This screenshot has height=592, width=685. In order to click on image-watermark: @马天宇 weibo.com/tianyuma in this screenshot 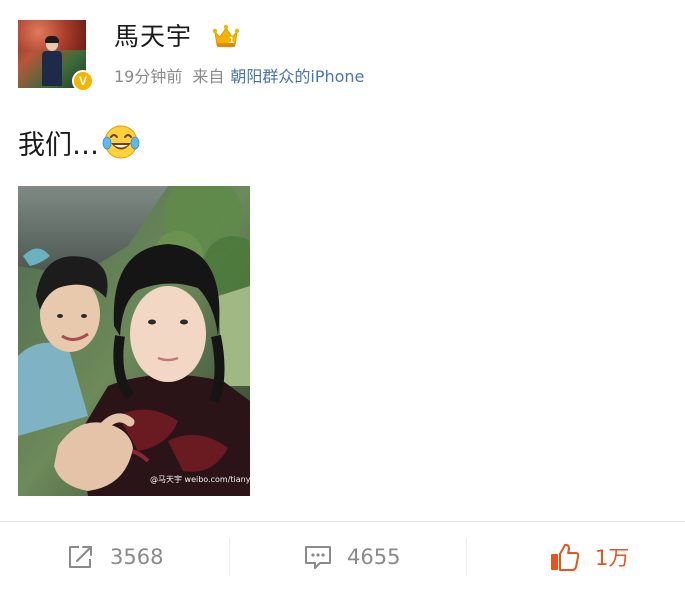, I will do `click(200, 479)`.